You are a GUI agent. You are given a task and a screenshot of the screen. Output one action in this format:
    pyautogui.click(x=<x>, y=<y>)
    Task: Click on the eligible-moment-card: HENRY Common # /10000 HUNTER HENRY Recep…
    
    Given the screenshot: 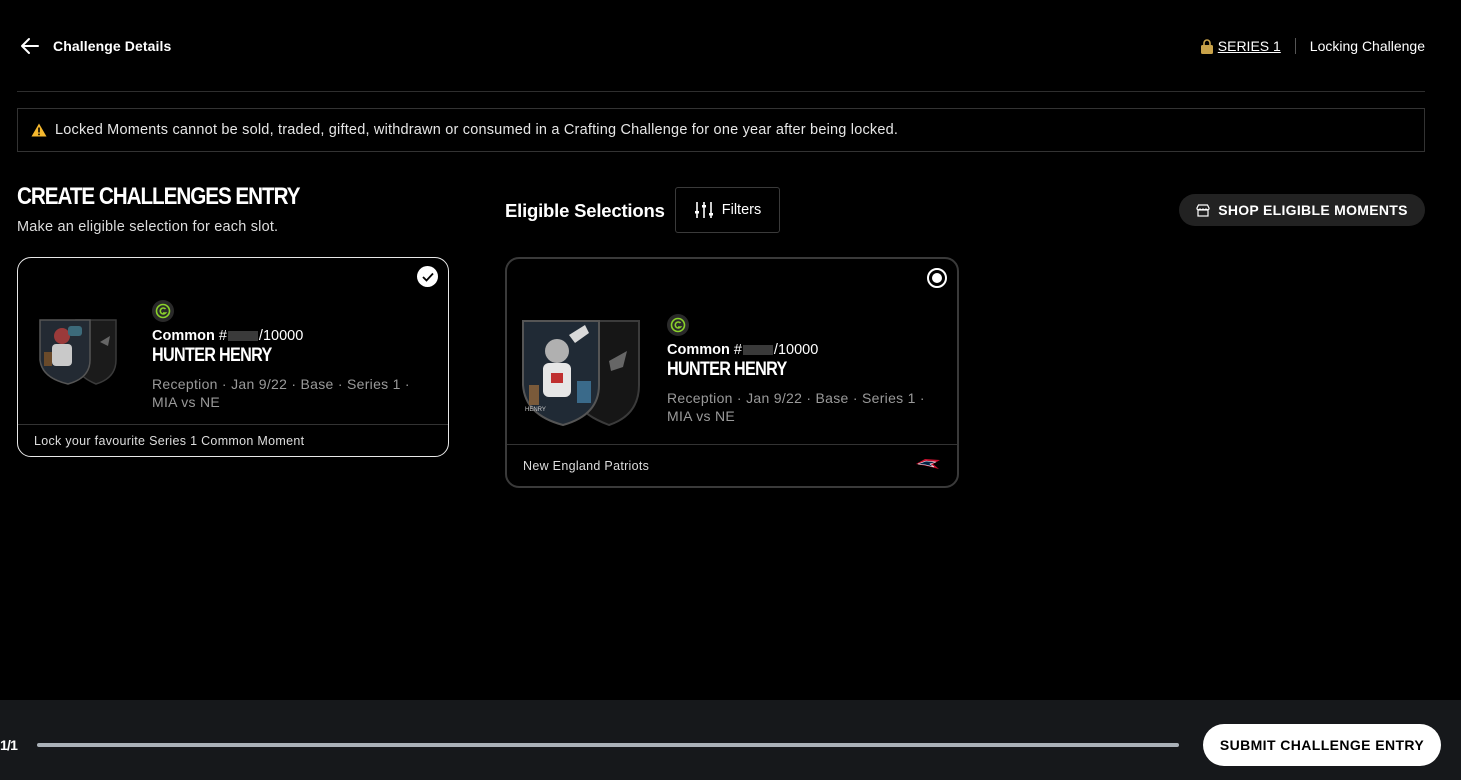 What is the action you would take?
    pyautogui.click(x=732, y=372)
    